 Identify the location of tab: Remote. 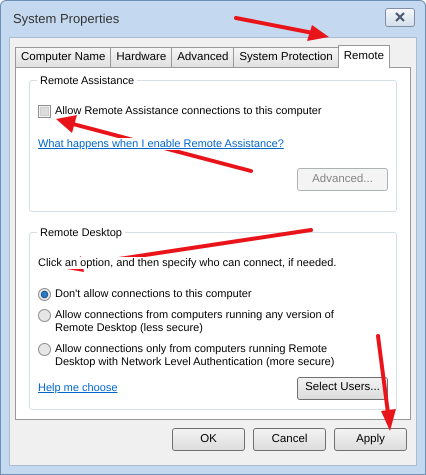
(364, 56).